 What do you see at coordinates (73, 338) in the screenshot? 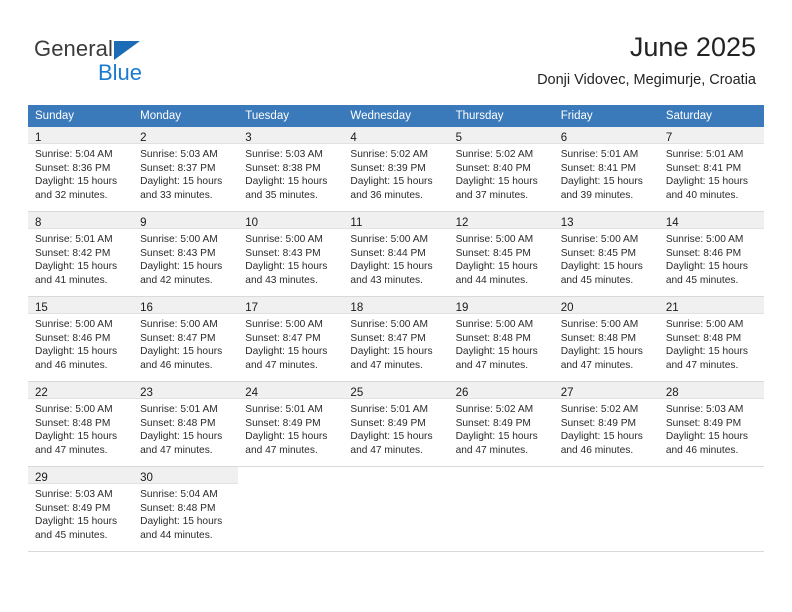
I see `sunset-text: Sunset: 8:46 PM` at bounding box center [73, 338].